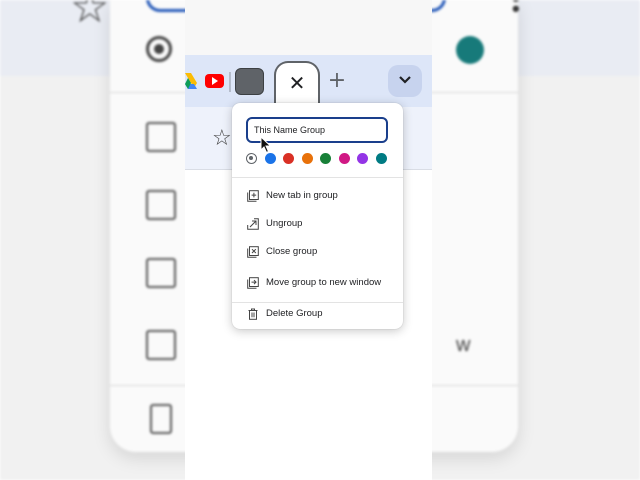  What do you see at coordinates (191, 81) in the screenshot?
I see `google-drive-icon` at bounding box center [191, 81].